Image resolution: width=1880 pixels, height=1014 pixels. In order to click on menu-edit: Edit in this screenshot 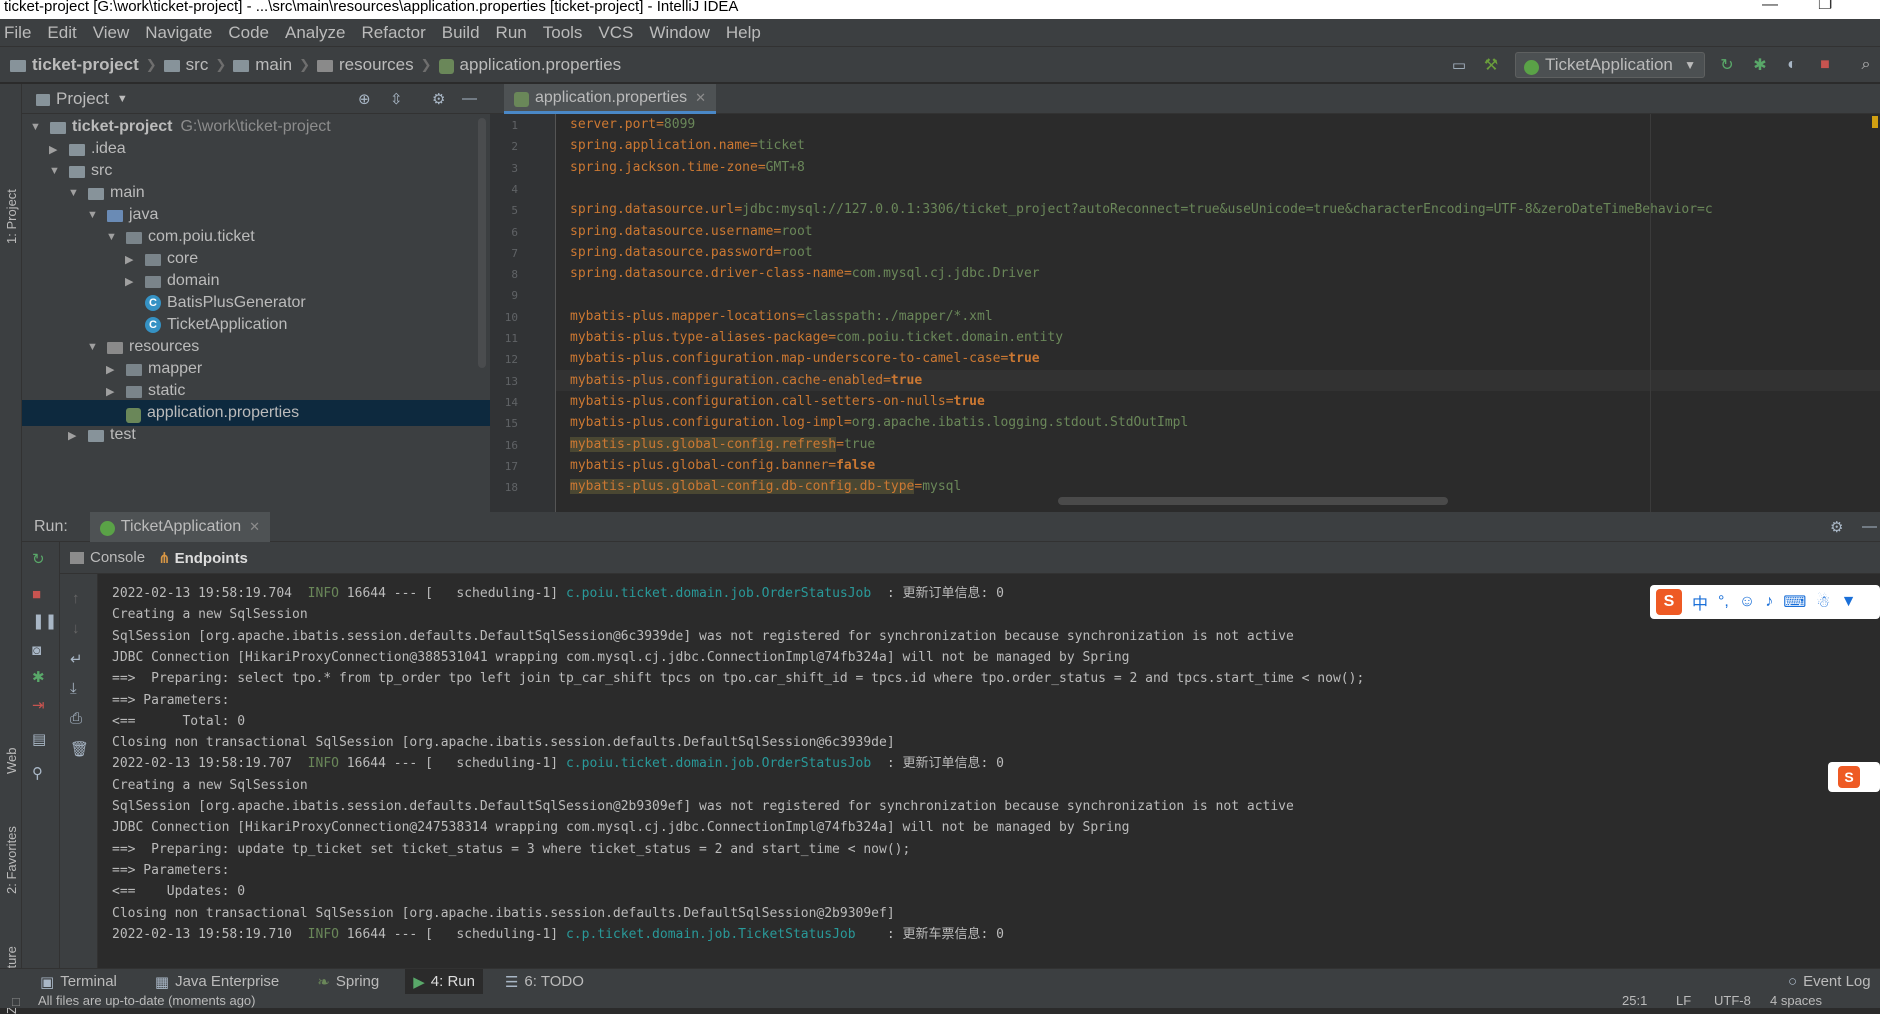, I will do `click(61, 33)`.